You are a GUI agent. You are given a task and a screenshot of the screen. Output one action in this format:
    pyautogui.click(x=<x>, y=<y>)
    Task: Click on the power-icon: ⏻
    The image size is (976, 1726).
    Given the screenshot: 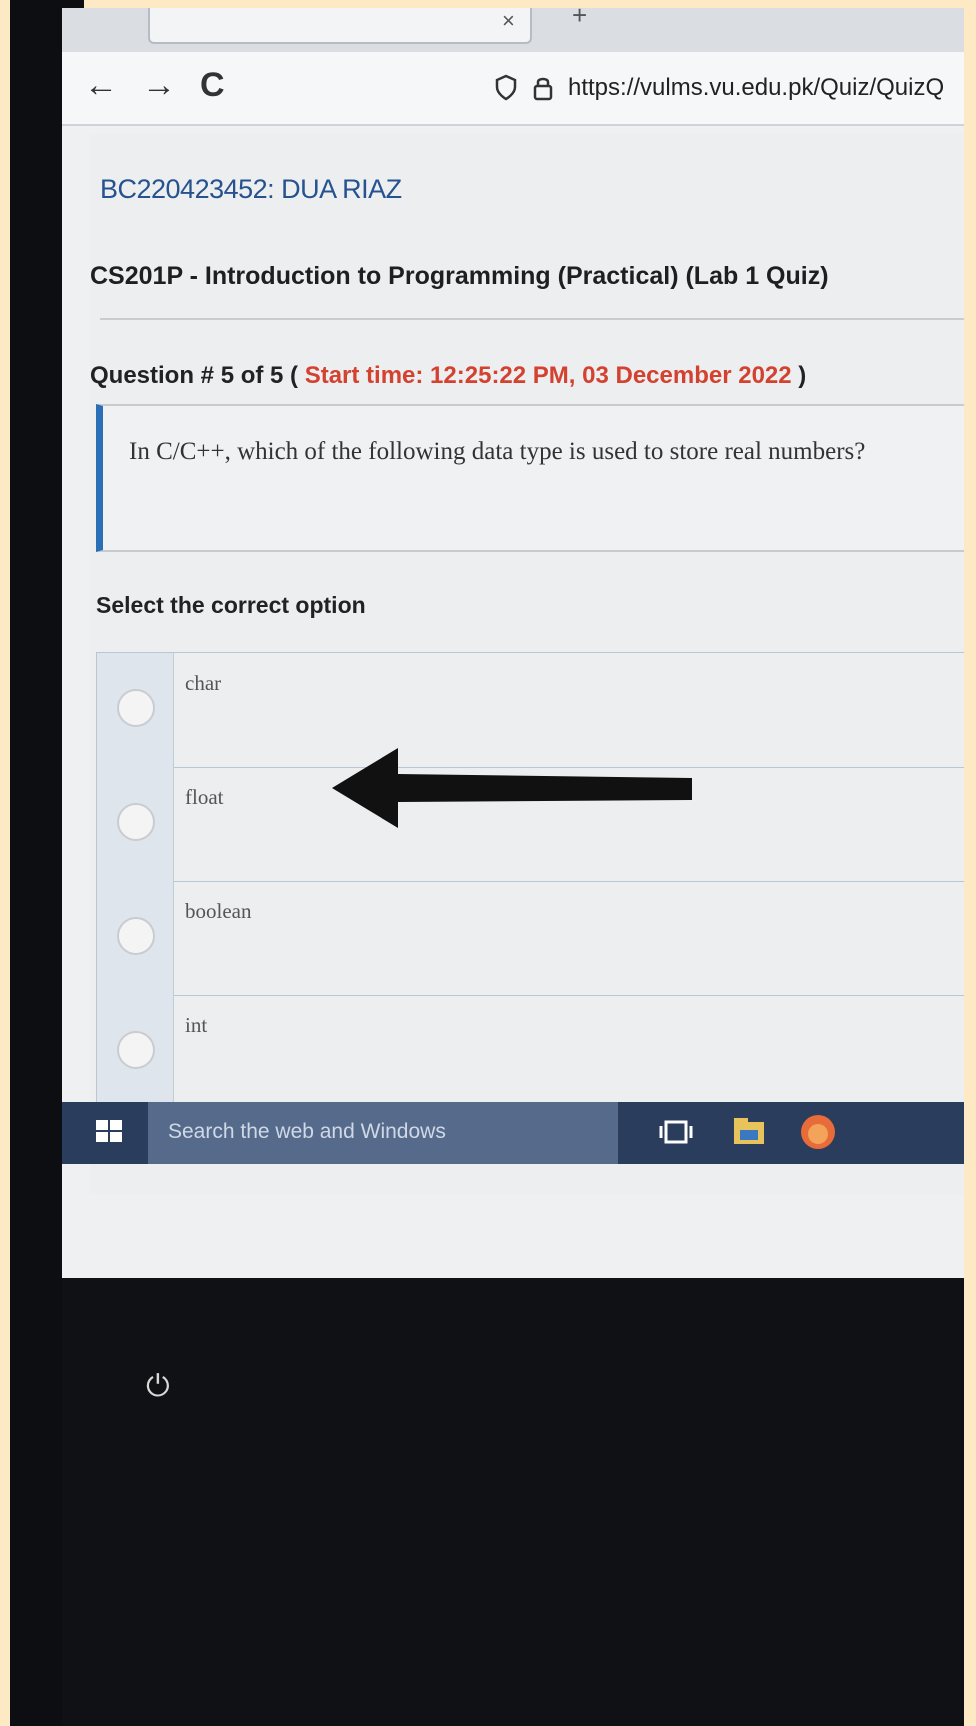 What is the action you would take?
    pyautogui.click(x=158, y=1386)
    